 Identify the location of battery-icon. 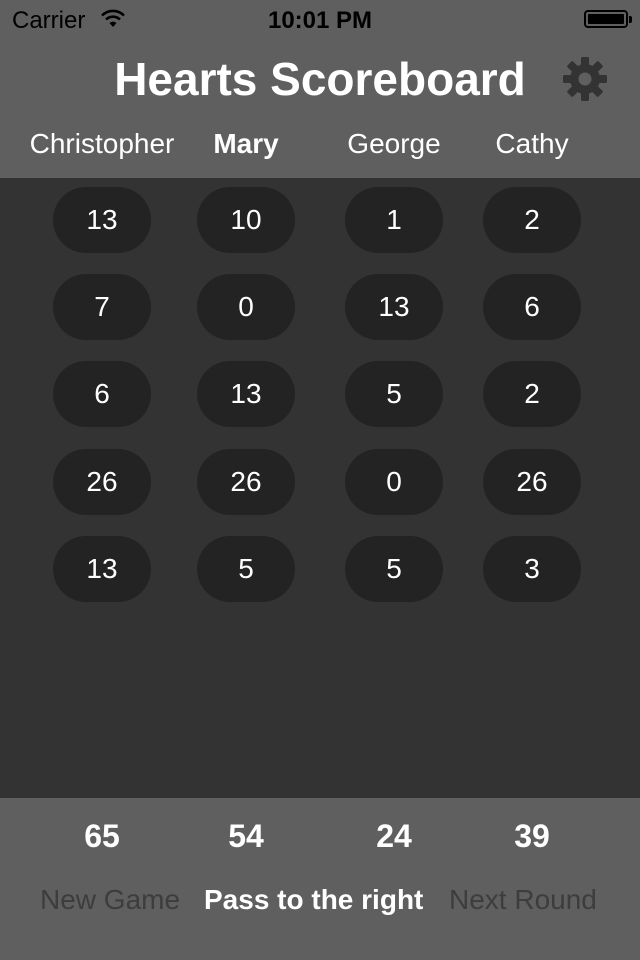
(608, 19).